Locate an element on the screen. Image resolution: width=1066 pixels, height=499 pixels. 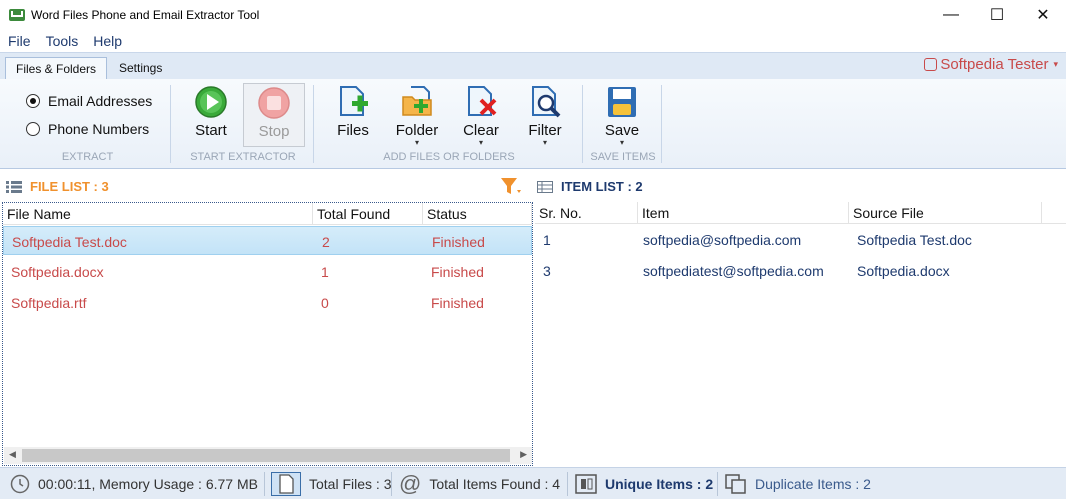
scroll-left-icon: ◀ is located at coordinates (12, 454).